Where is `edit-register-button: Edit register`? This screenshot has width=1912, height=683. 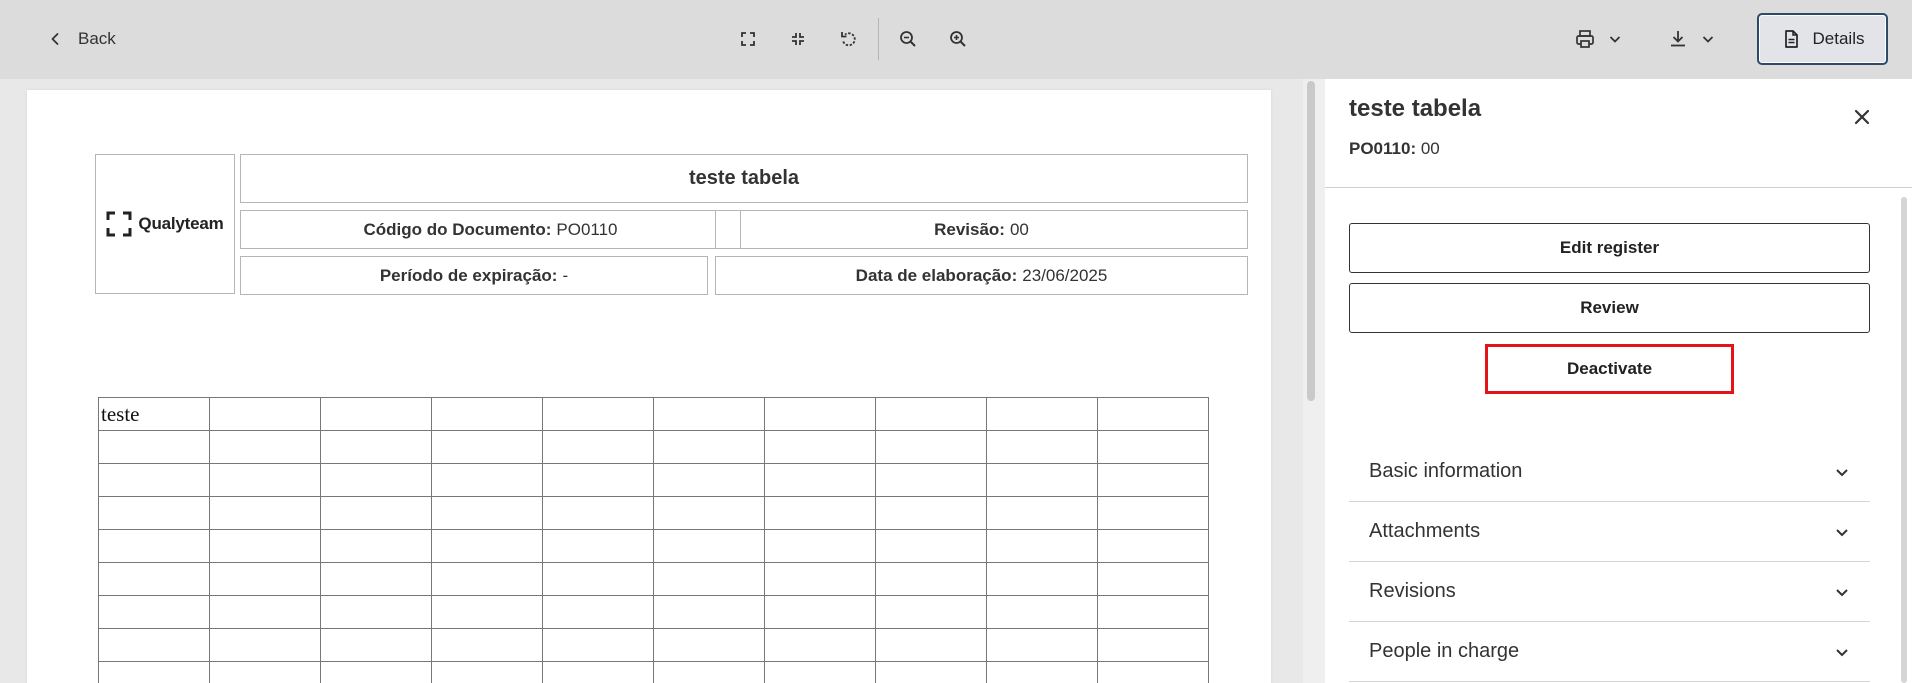
edit-register-button: Edit register is located at coordinates (1609, 248).